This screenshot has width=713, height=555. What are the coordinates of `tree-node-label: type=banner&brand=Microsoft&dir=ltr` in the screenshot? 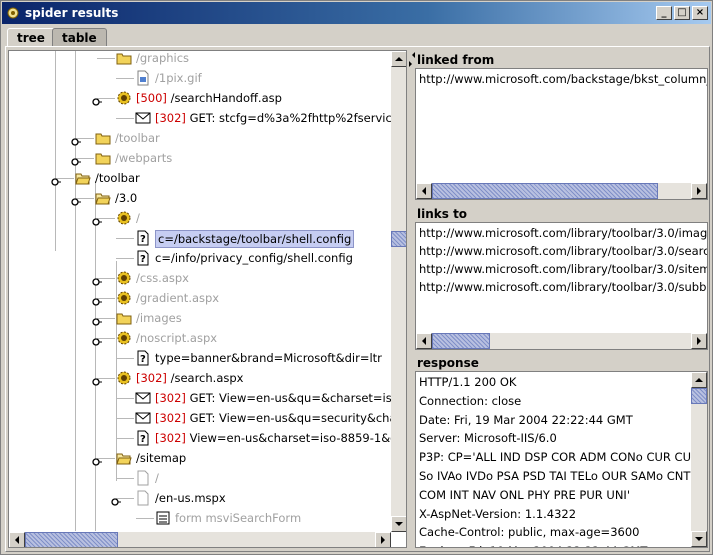 It's located at (268, 358).